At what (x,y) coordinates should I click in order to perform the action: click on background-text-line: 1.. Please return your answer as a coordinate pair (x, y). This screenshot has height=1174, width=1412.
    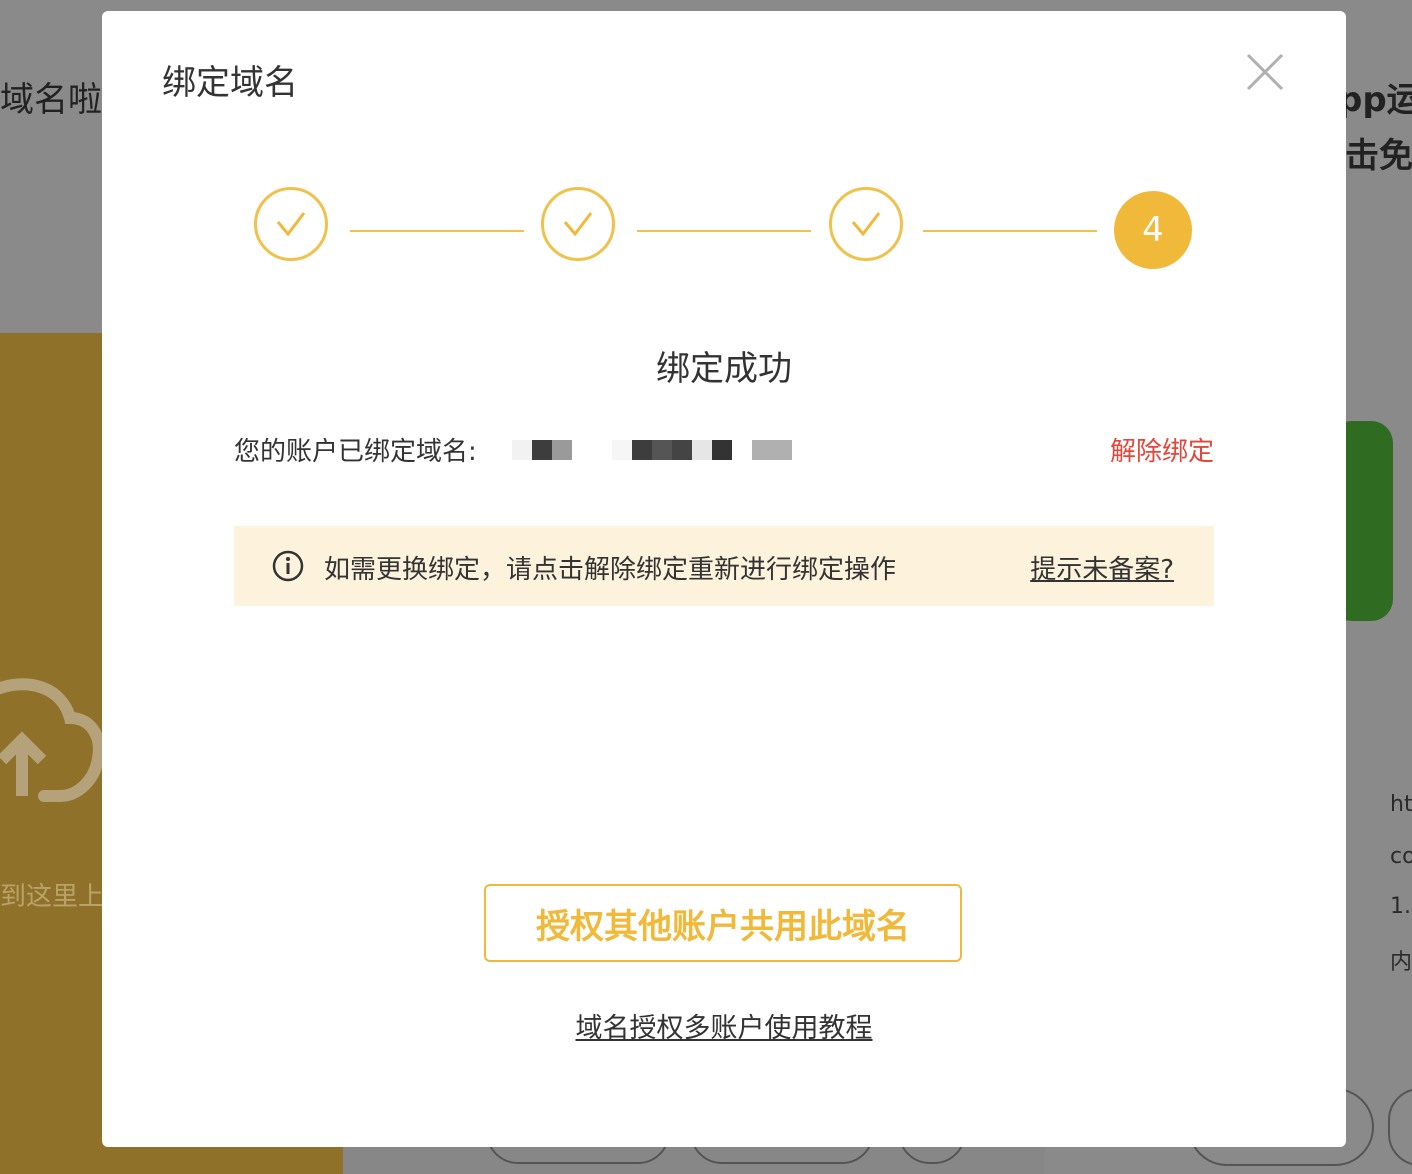
    Looking at the image, I should click on (1400, 906).